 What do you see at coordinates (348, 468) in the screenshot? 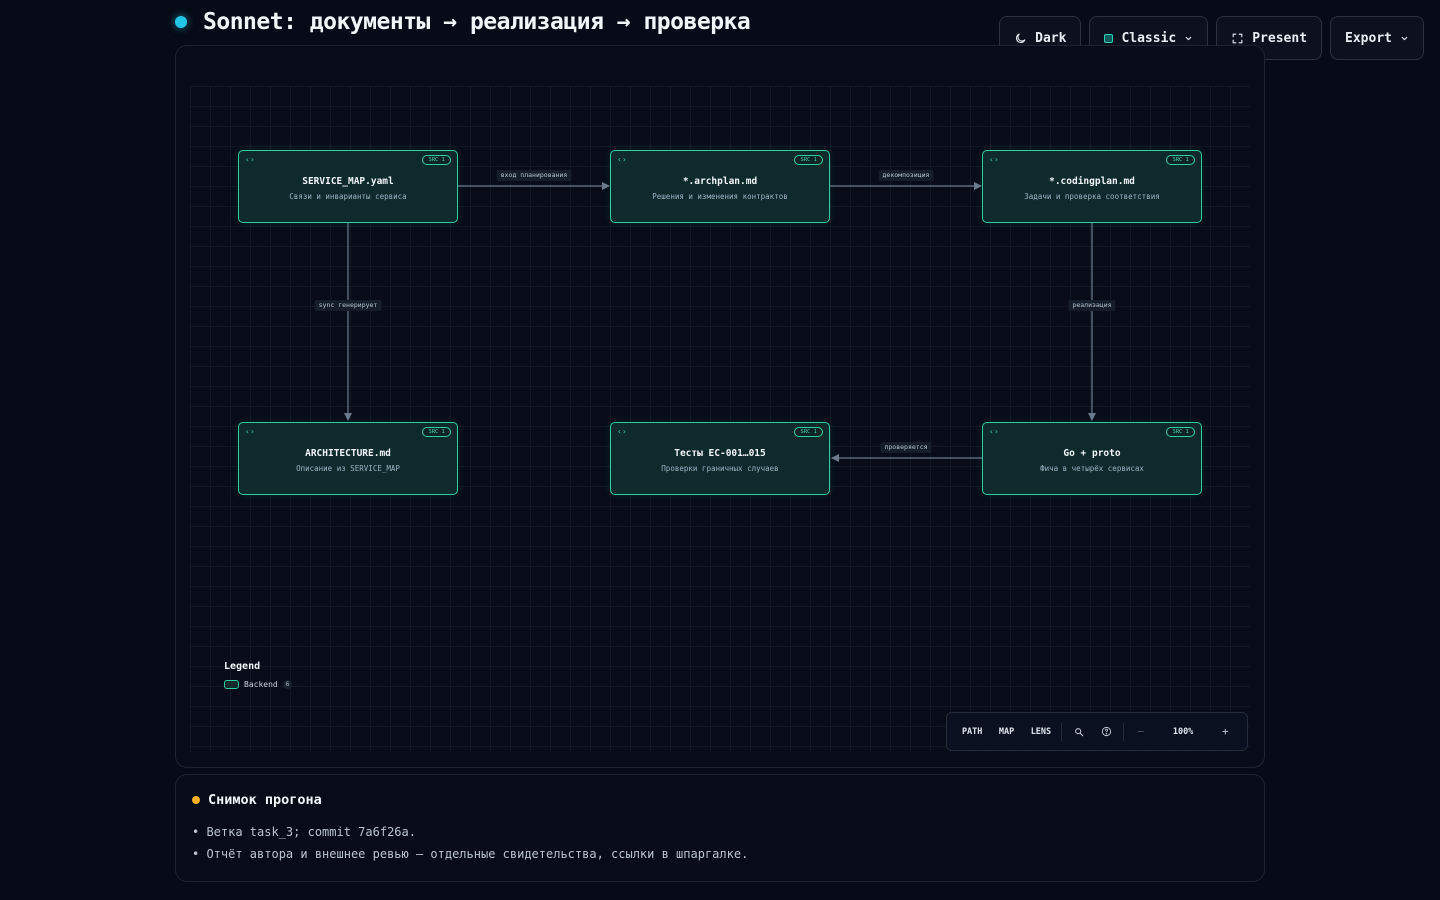
I see `node-subtitle: Описание из SERVICE_MAP` at bounding box center [348, 468].